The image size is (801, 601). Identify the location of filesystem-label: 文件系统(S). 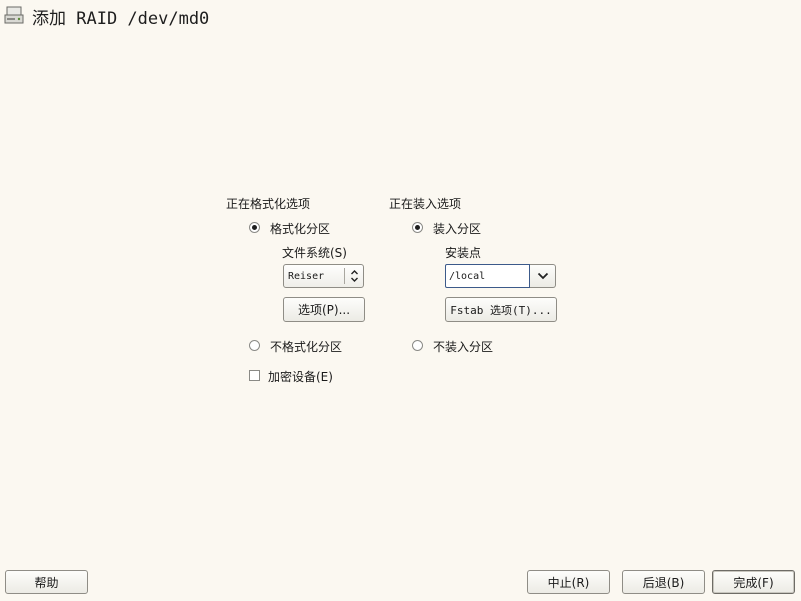
(314, 253).